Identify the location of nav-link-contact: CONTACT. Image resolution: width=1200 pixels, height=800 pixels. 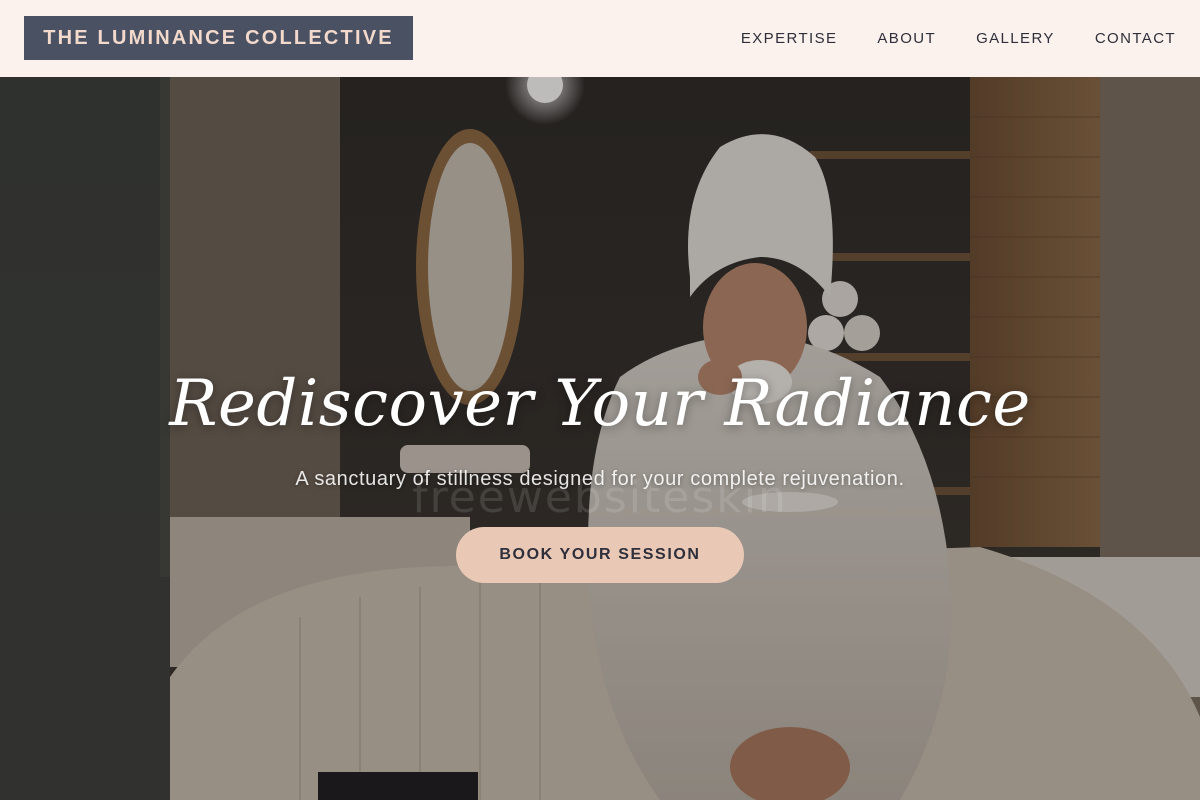
(1135, 38).